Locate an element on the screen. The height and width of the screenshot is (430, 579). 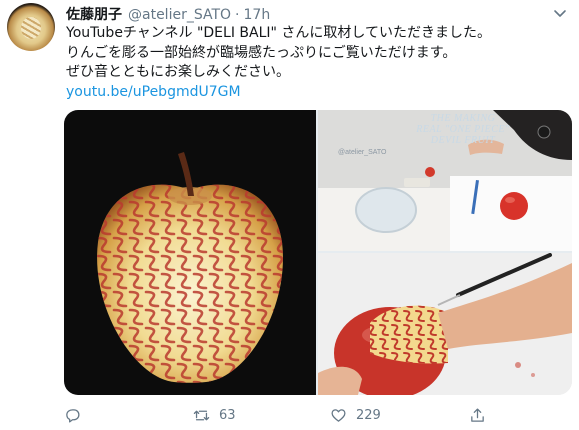
overlay-line: THE MAKING is located at coordinates (463, 118).